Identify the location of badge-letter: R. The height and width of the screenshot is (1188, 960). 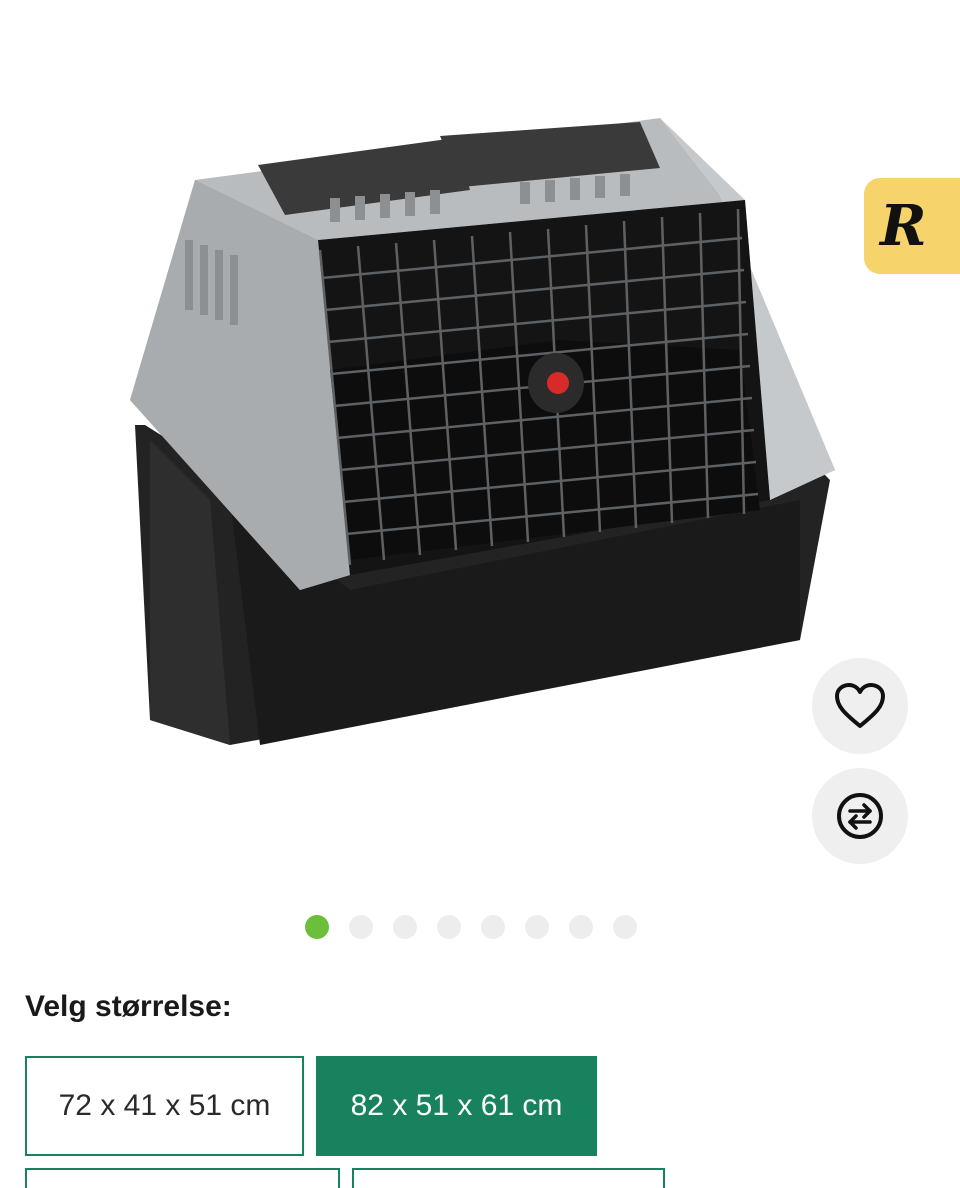
(903, 226).